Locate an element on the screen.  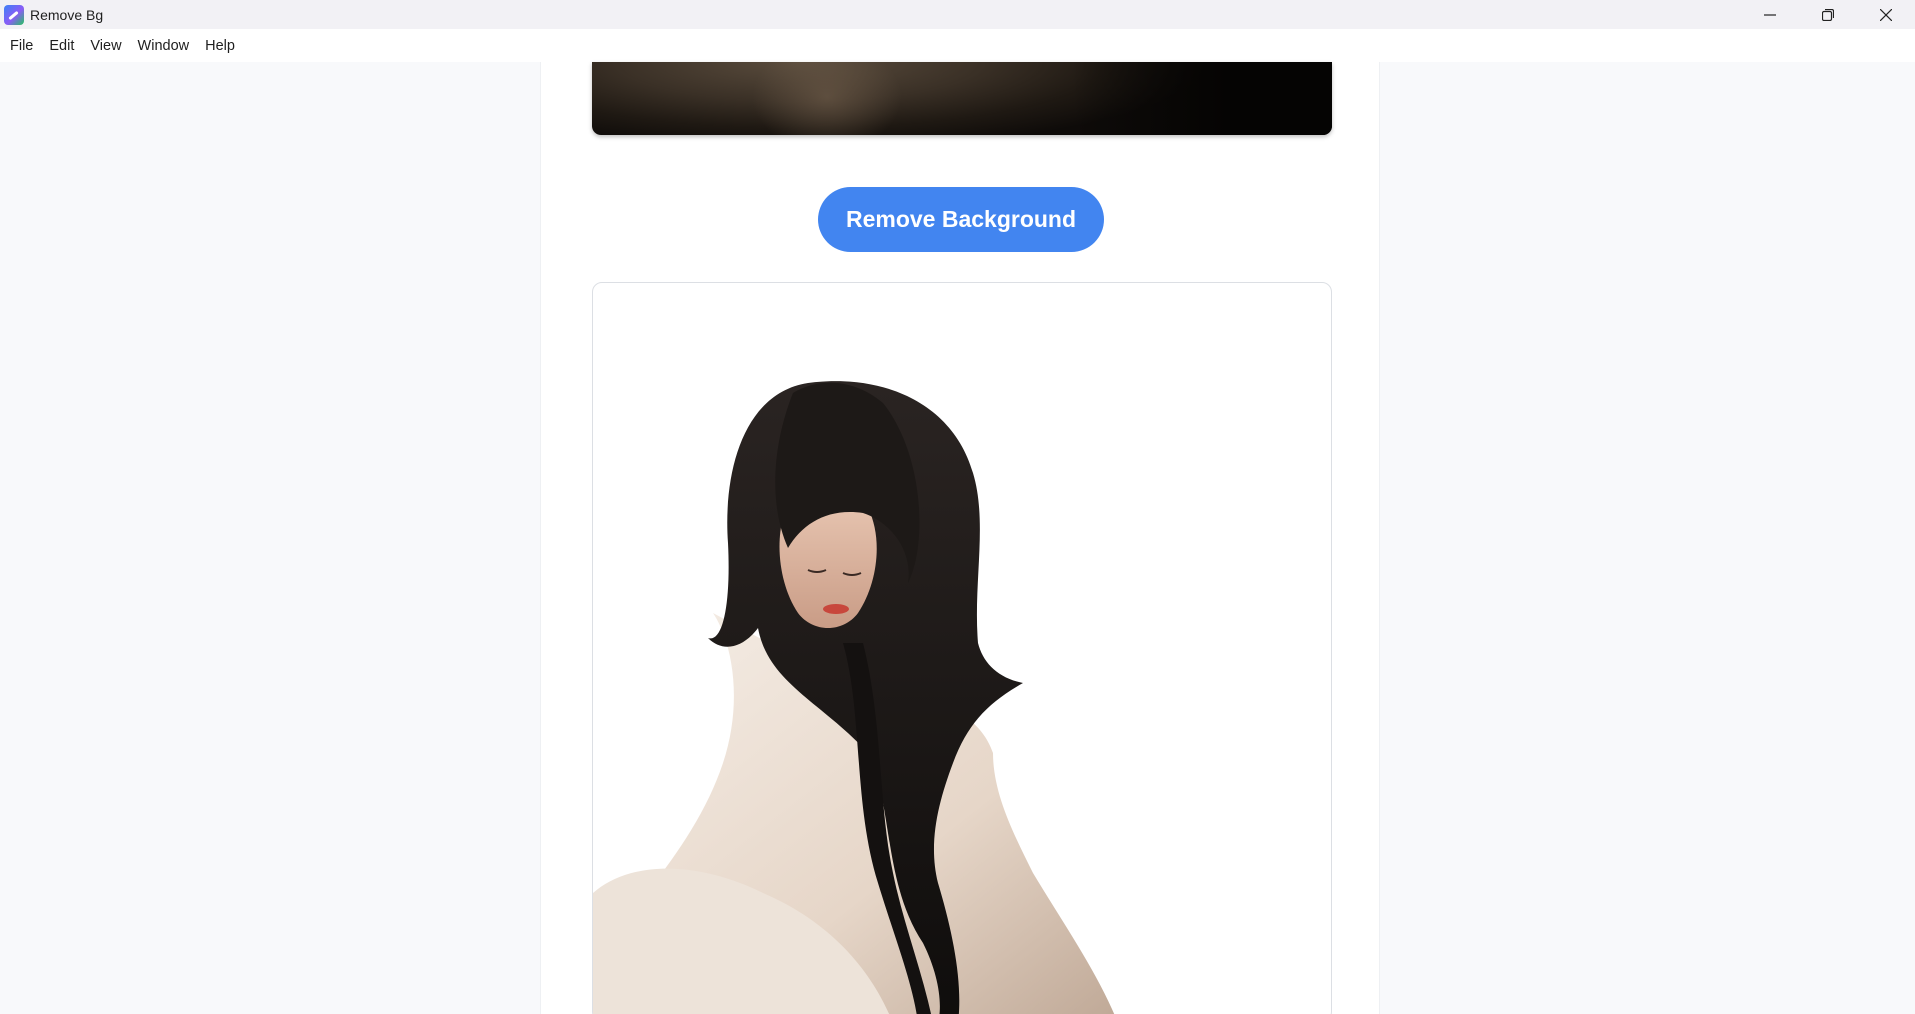
menu-bar: File Edit View Window Help is located at coordinates (957, 45).